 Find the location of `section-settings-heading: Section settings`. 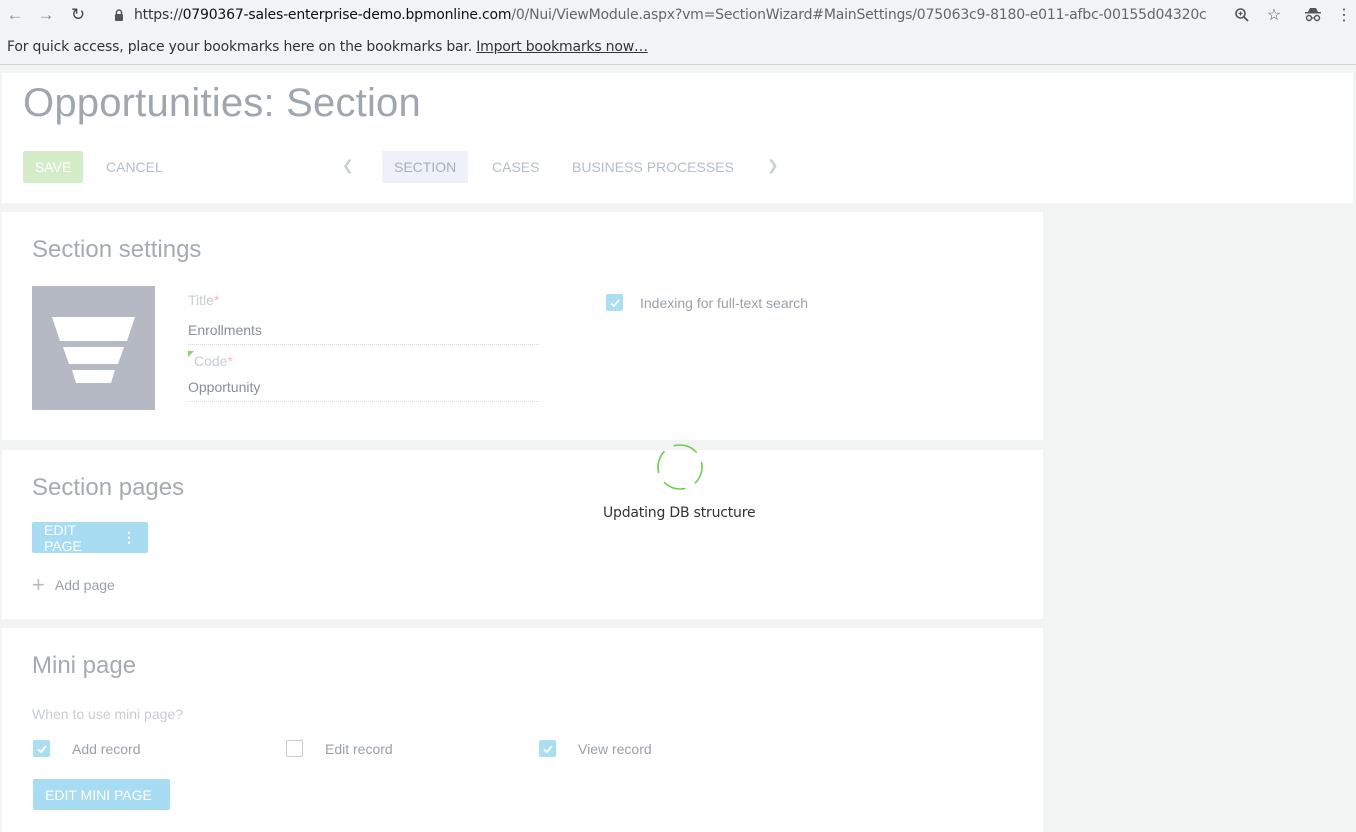

section-settings-heading: Section settings is located at coordinates (117, 249).